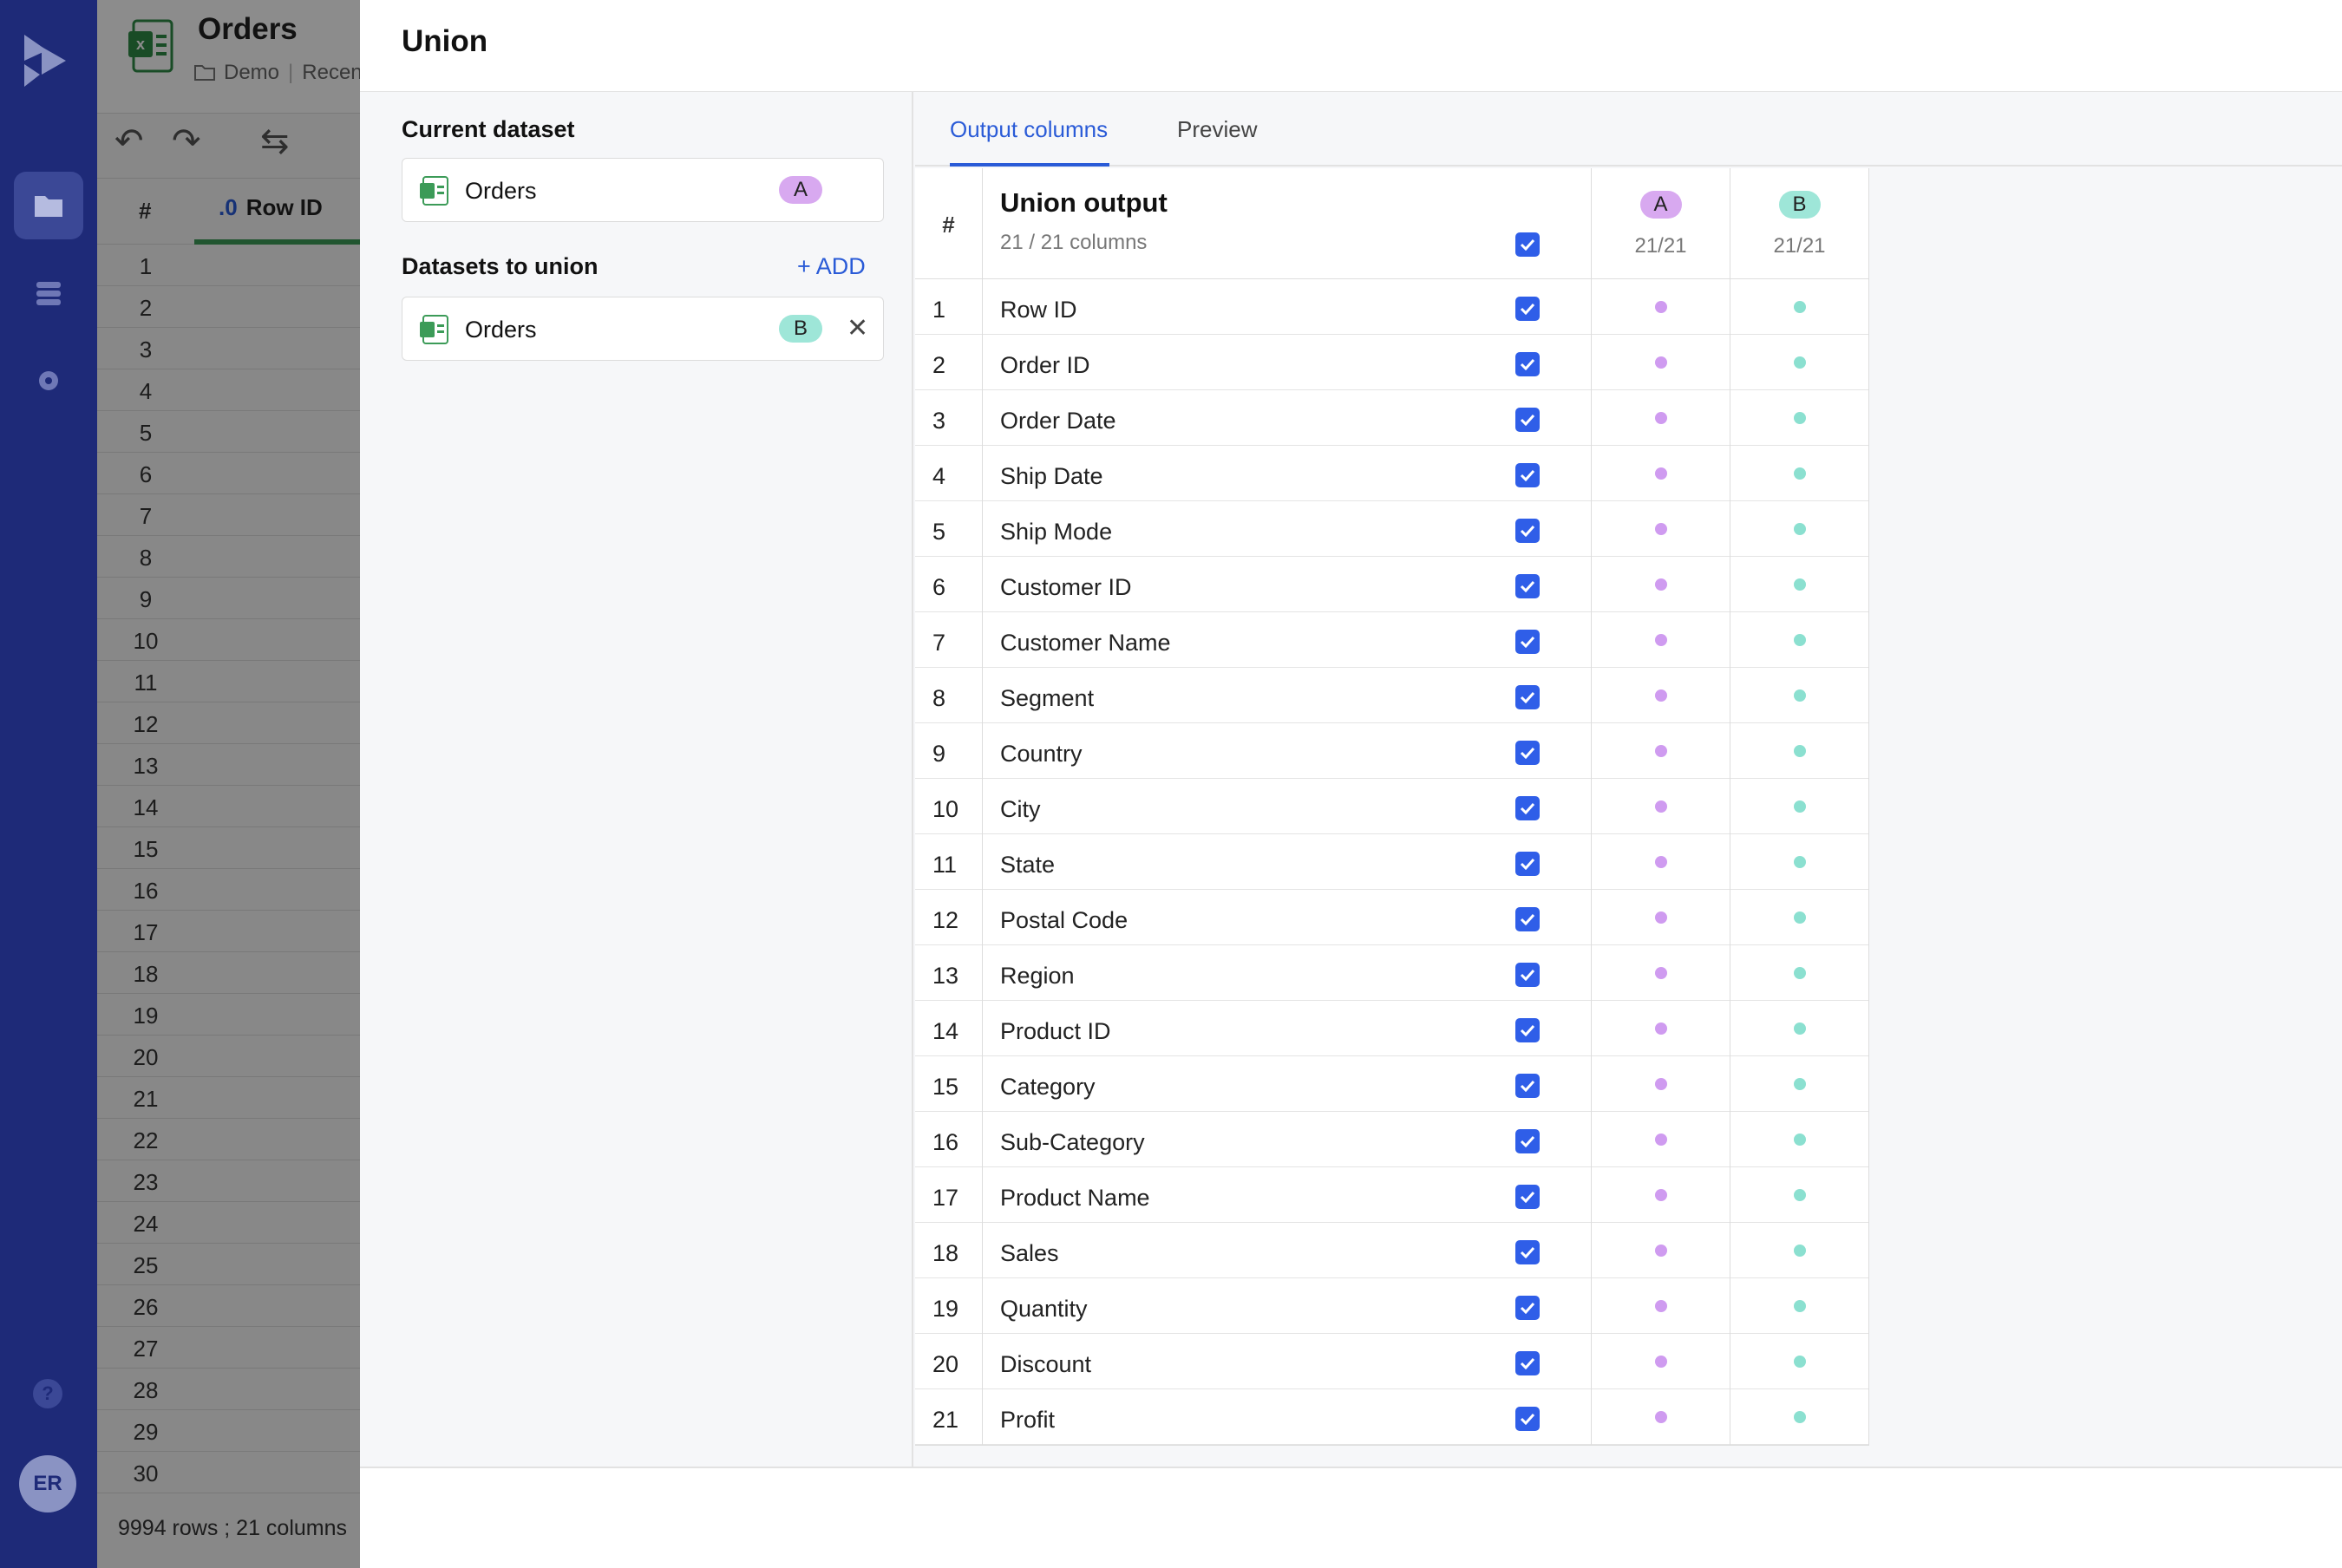 The height and width of the screenshot is (1568, 2342). What do you see at coordinates (1287, 1139) in the screenshot?
I see `column-name: Sub-Category` at bounding box center [1287, 1139].